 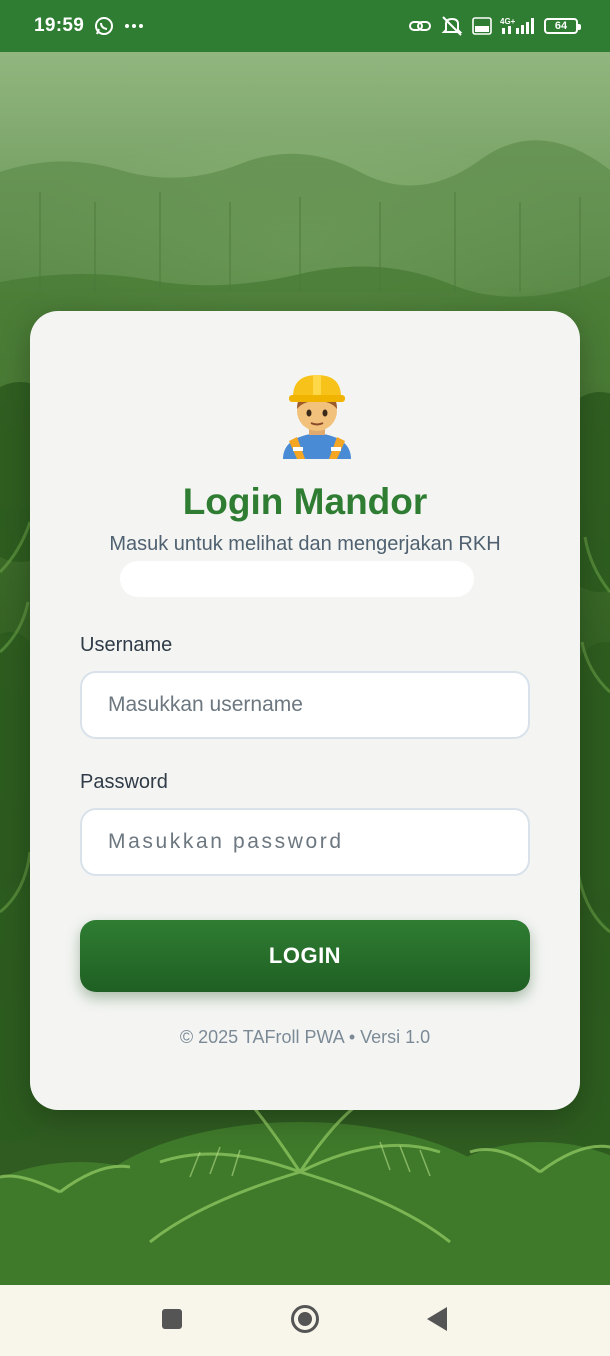 What do you see at coordinates (482, 26) in the screenshot?
I see `volte-icon` at bounding box center [482, 26].